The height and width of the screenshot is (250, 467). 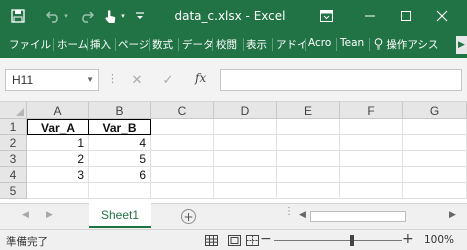 I want to click on scroll-right-icon: ▶, so click(x=452, y=215).